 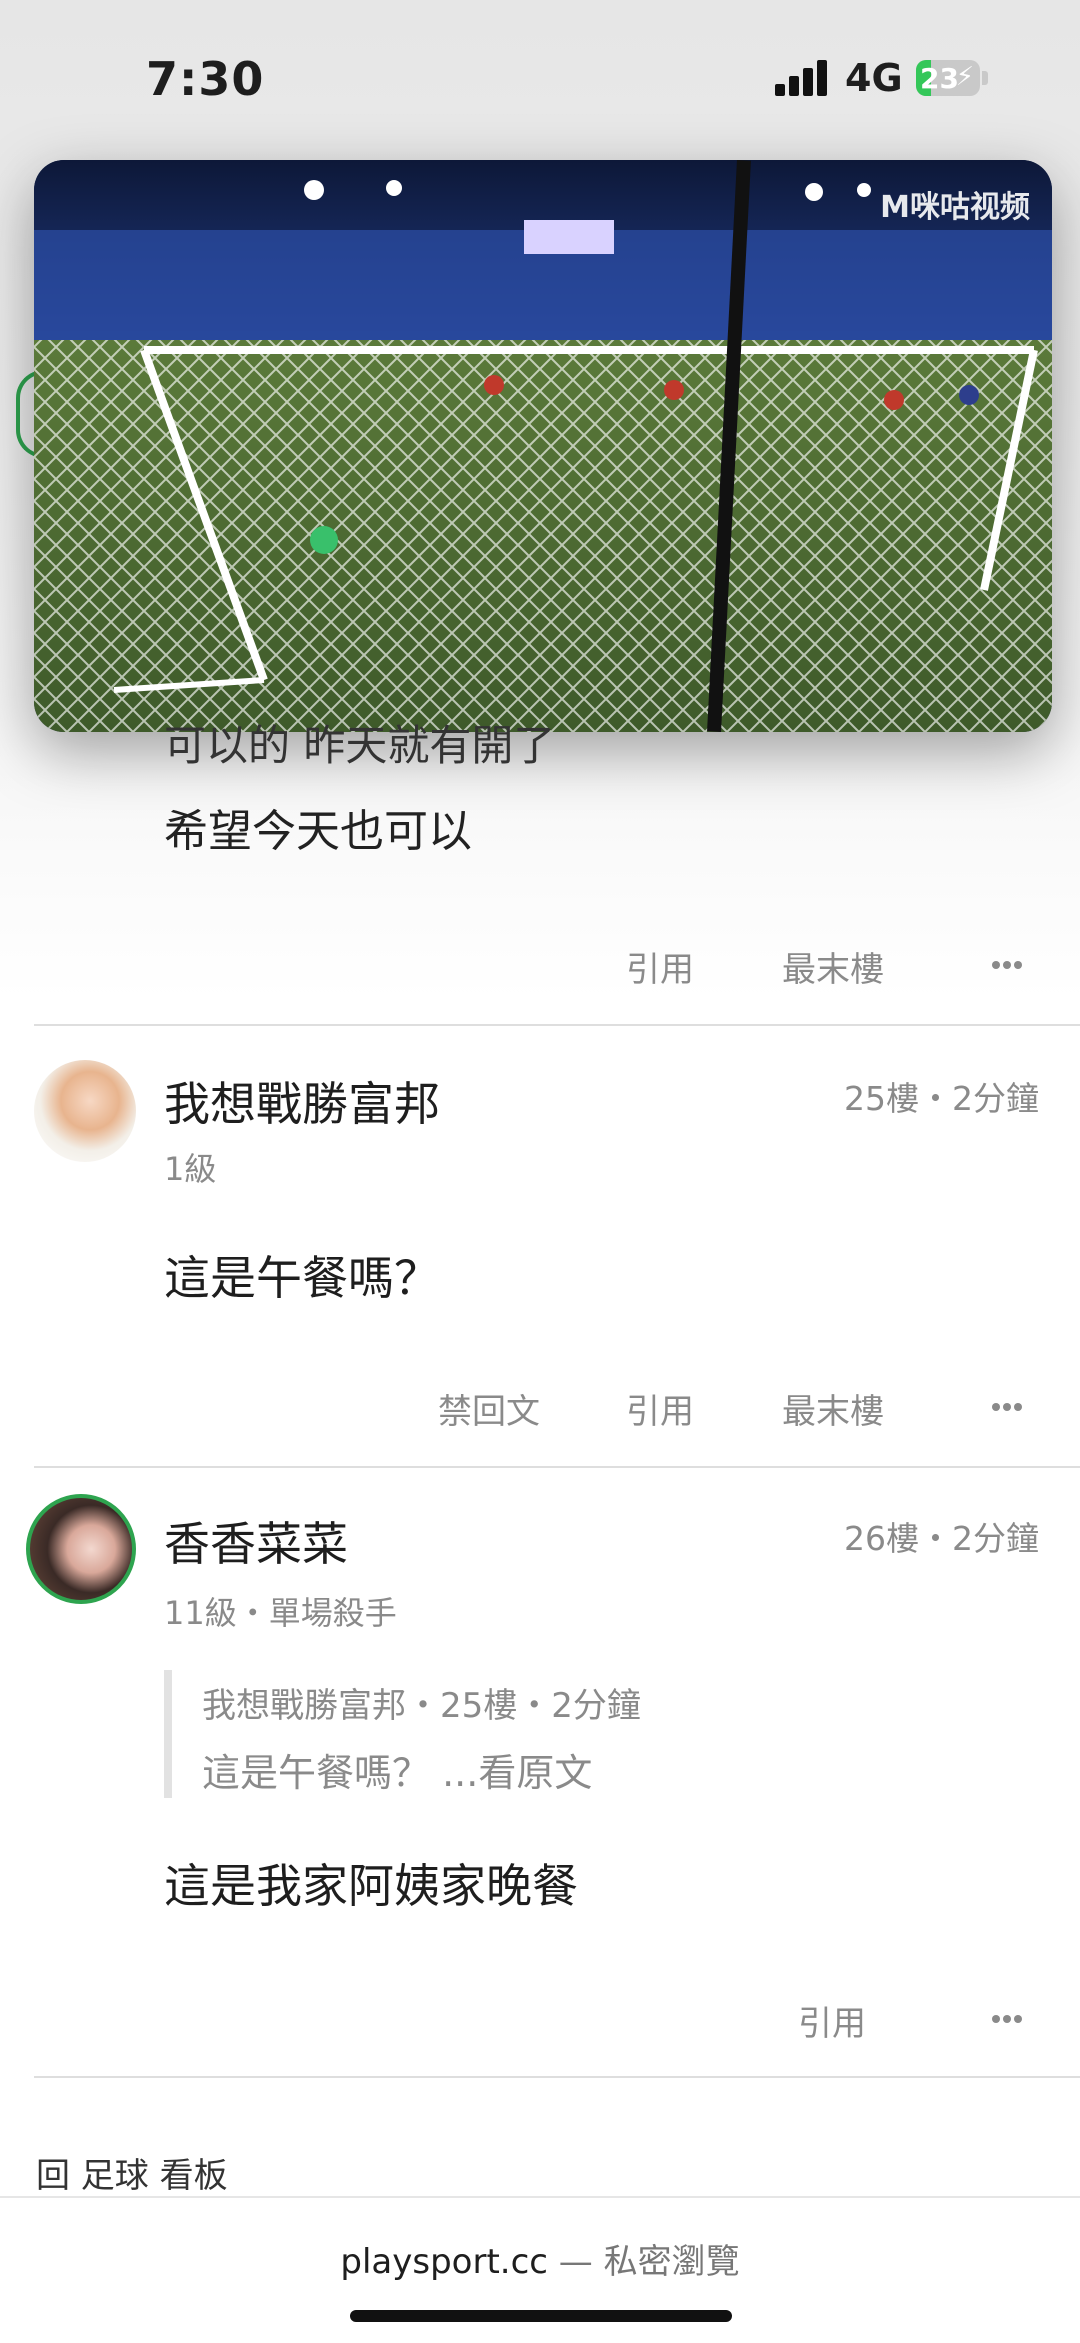 I want to click on user-level: 11級・單場殺手, so click(x=280, y=1613).